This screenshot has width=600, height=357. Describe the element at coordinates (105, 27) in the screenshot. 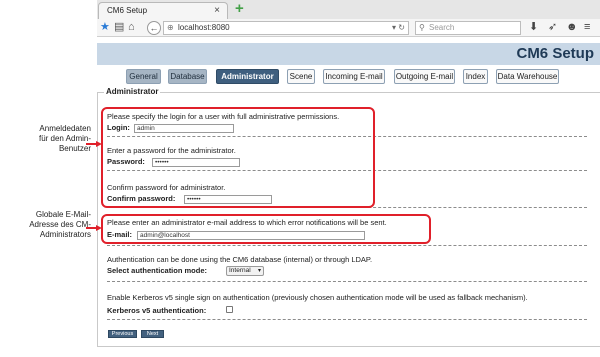

I see `bookmark-star-icon: ★` at that location.